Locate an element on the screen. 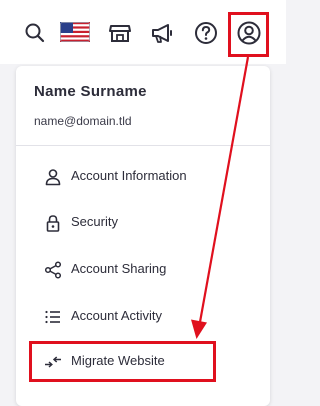  menu-item-account-activity: Account Activity is located at coordinates (143, 317).